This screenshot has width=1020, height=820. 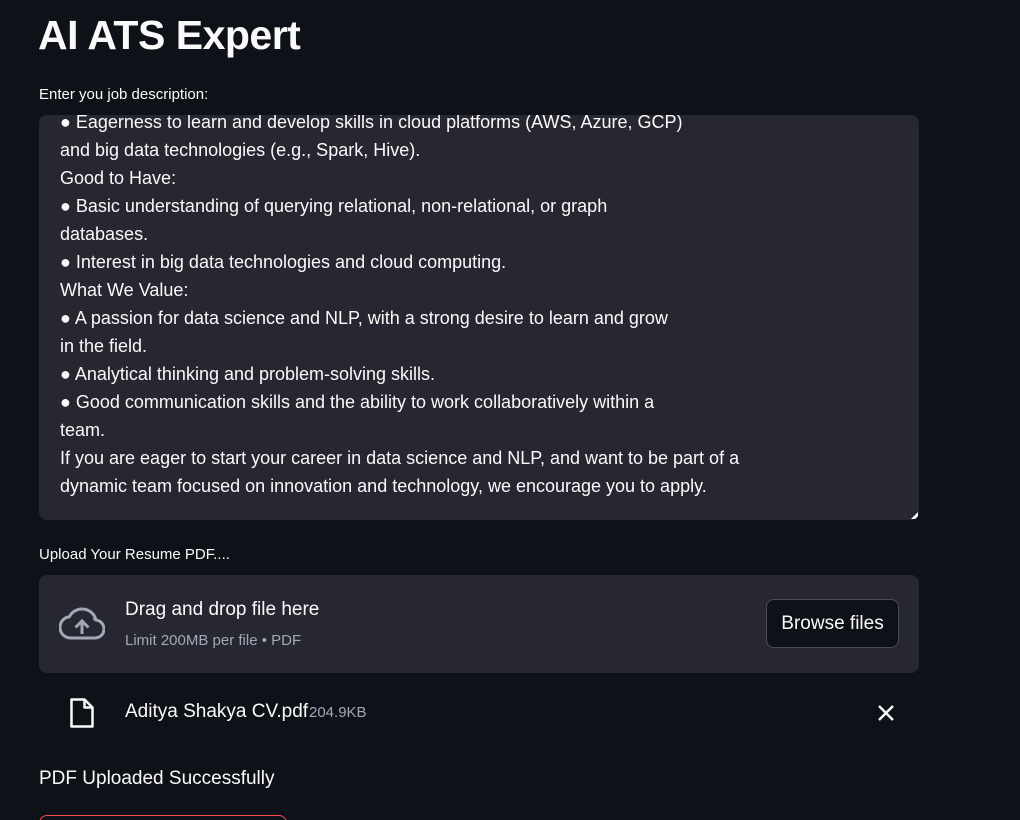 What do you see at coordinates (157, 778) in the screenshot?
I see `upload-success-message: PDF Uploaded Successfully` at bounding box center [157, 778].